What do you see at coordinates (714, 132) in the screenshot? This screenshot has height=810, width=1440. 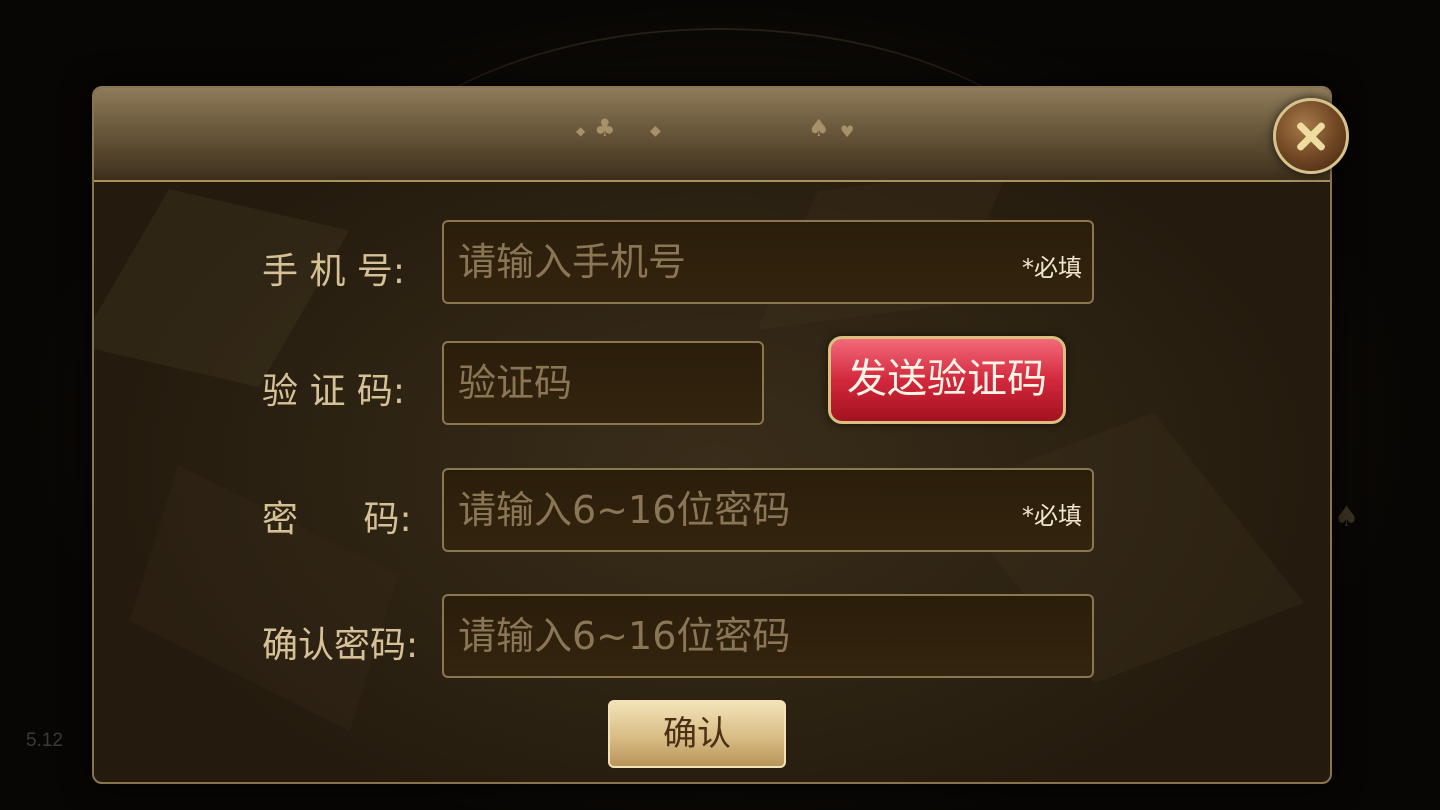 I see `suit-decoration: ◆ ♣ ◆ ♠ ♥` at bounding box center [714, 132].